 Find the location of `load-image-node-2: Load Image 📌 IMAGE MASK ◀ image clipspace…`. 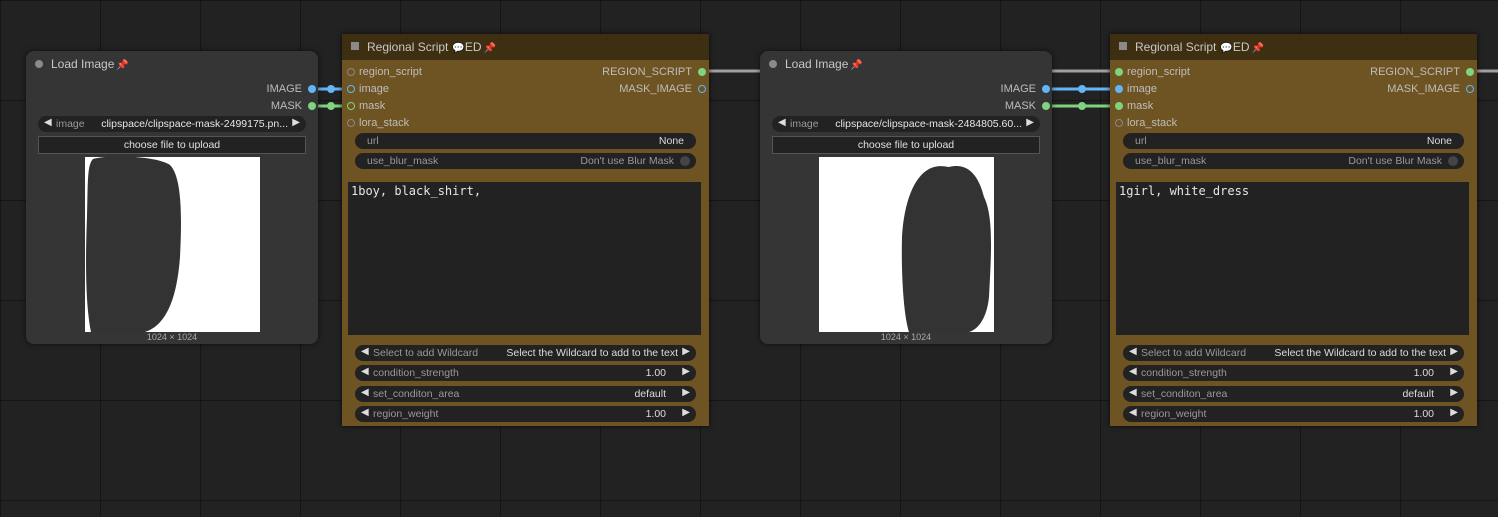

load-image-node-2: Load Image 📌 IMAGE MASK ◀ image clipspace… is located at coordinates (906, 197).